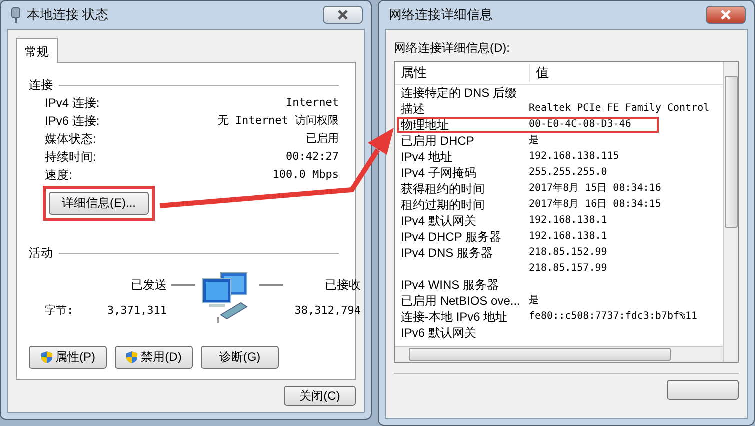  What do you see at coordinates (454, 317) in the screenshot?
I see `property-cell-text: 连接-本地 IPv6 地址` at bounding box center [454, 317].